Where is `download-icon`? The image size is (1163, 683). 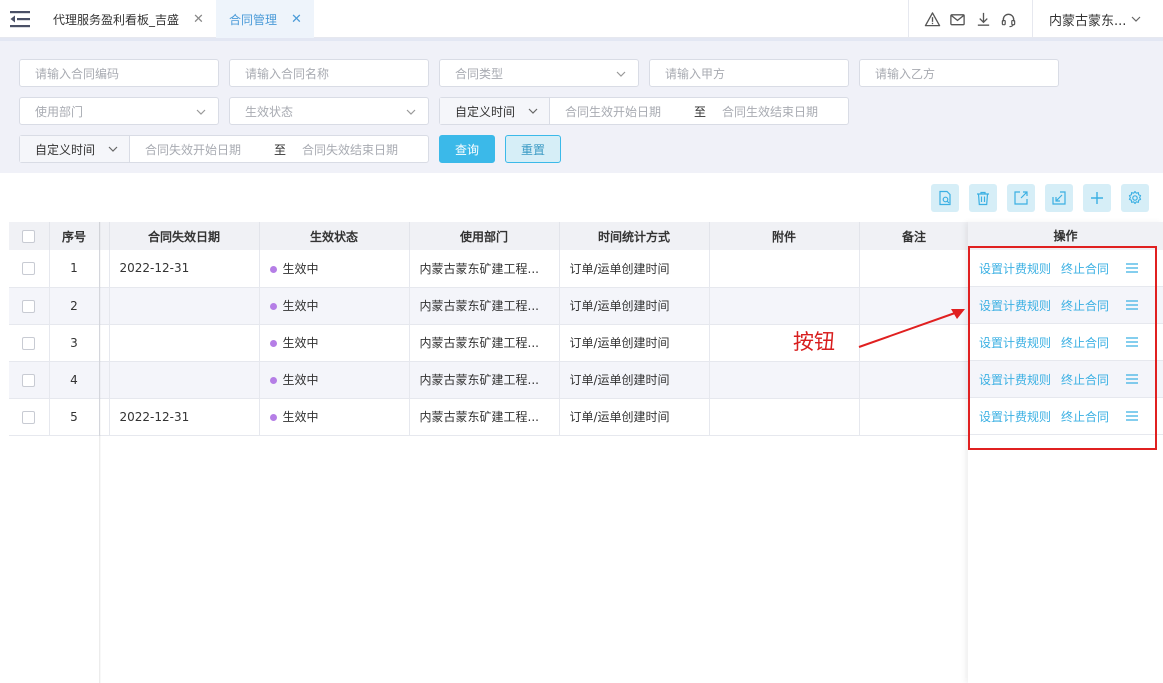
download-icon is located at coordinates (983, 19).